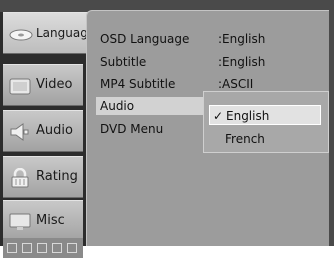 Image resolution: width=334 pixels, height=258 pixels. Describe the element at coordinates (131, 129) in the screenshot. I see `setting-dvd-menu: DVD Menu` at that location.